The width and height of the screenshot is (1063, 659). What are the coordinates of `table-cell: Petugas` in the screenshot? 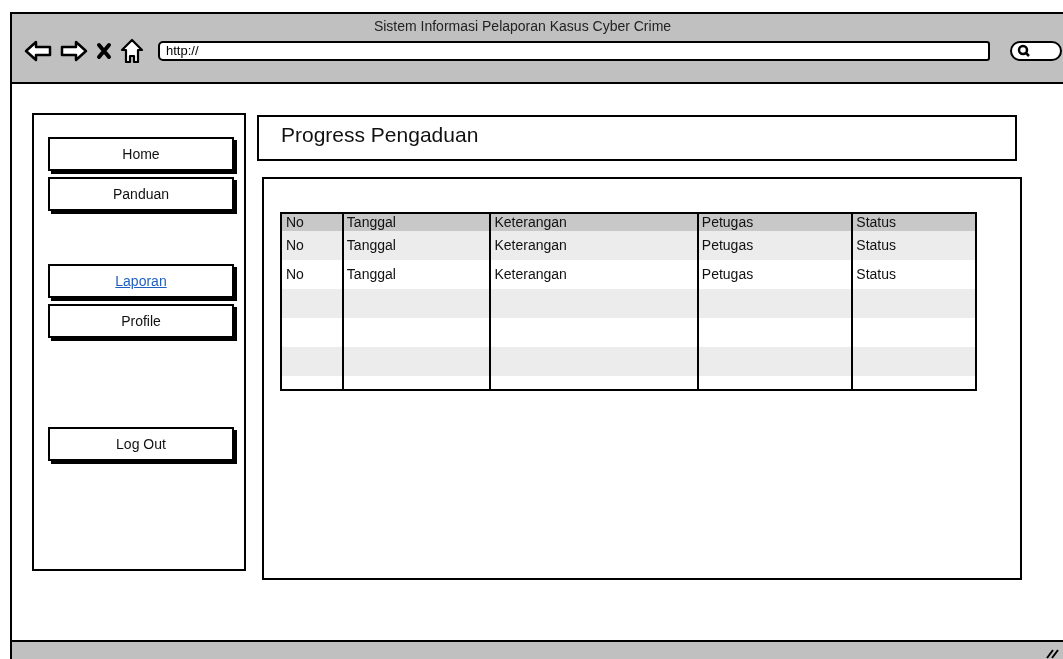 It's located at (774, 245).